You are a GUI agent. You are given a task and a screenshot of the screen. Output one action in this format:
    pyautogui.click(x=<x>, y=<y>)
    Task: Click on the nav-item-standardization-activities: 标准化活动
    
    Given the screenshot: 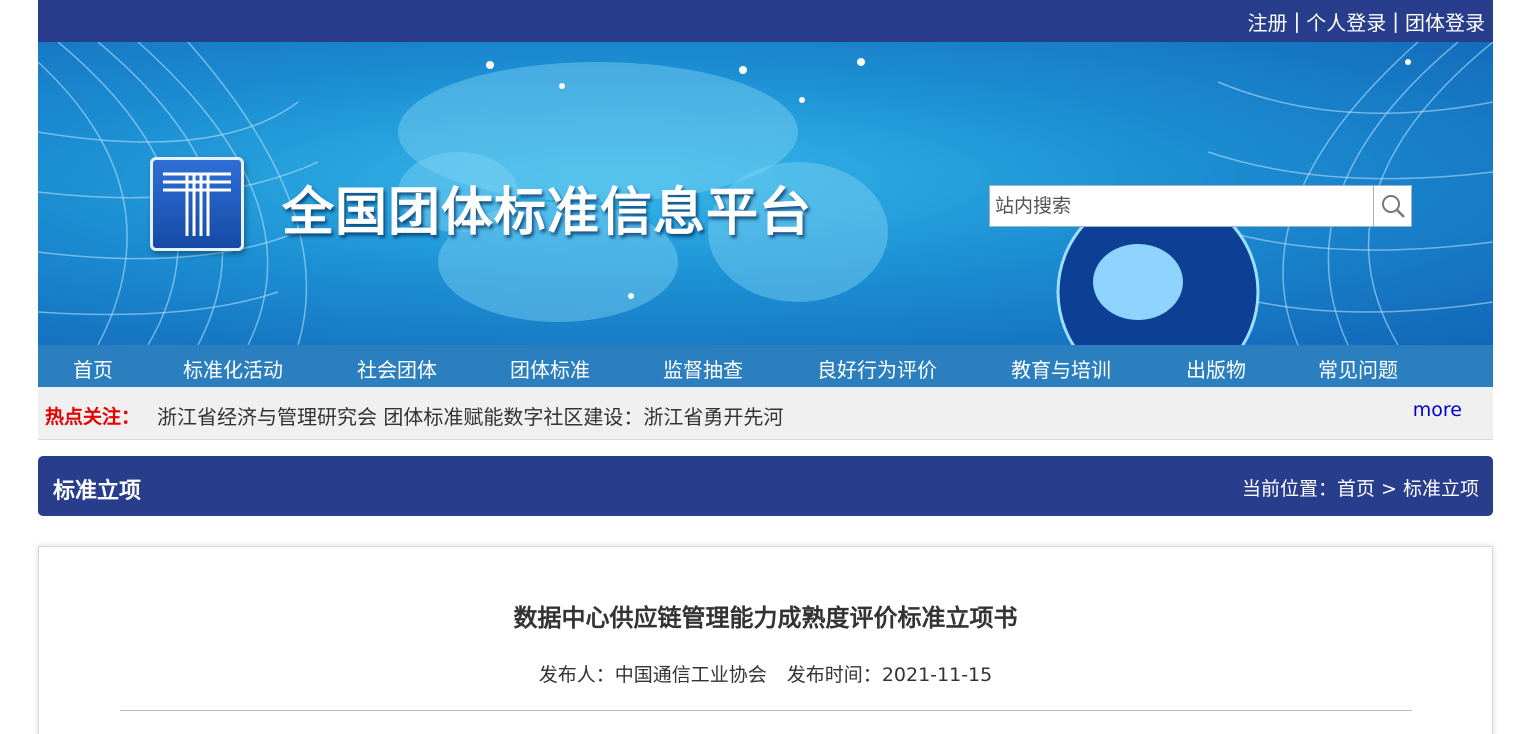 What is the action you would take?
    pyautogui.click(x=233, y=368)
    